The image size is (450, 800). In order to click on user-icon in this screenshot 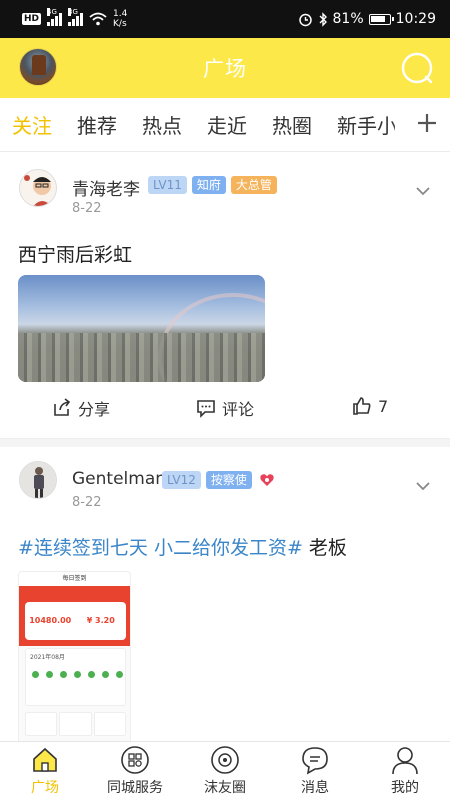, I will do `click(405, 761)`.